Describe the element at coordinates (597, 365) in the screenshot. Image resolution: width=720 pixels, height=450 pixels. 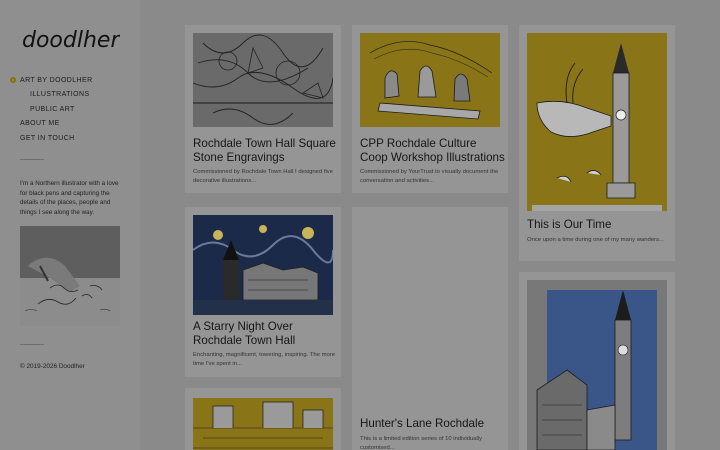
I see `town-hall-tower-image` at that location.